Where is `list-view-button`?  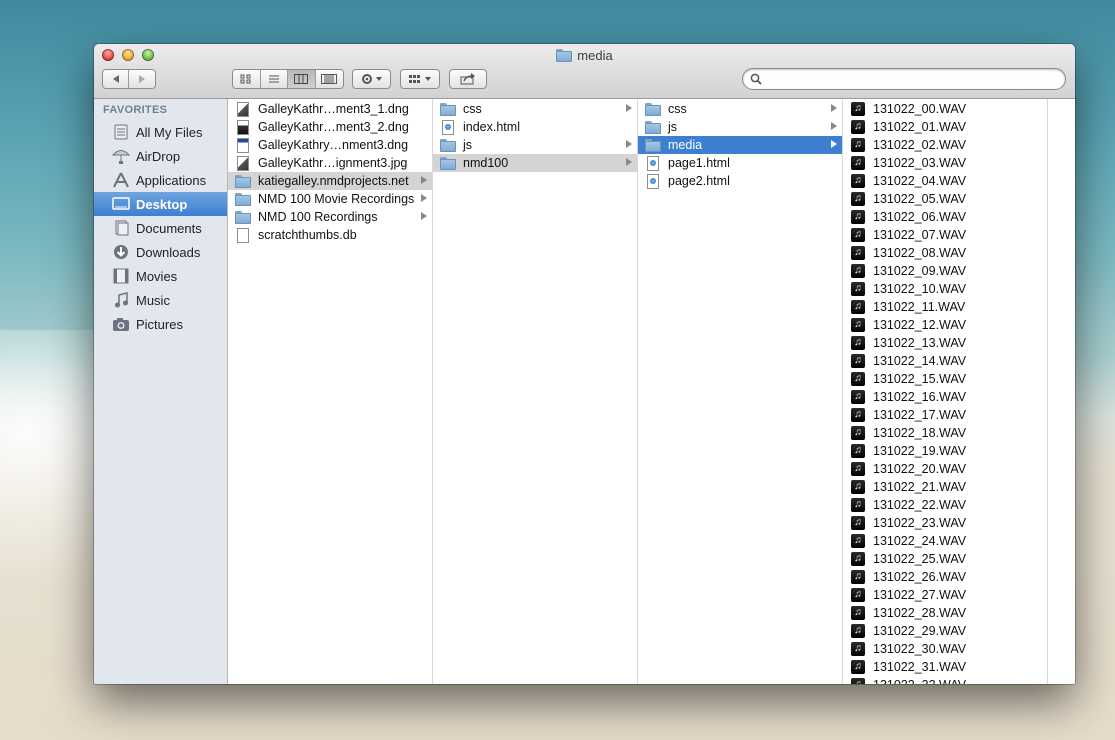
list-view-button is located at coordinates (274, 79).